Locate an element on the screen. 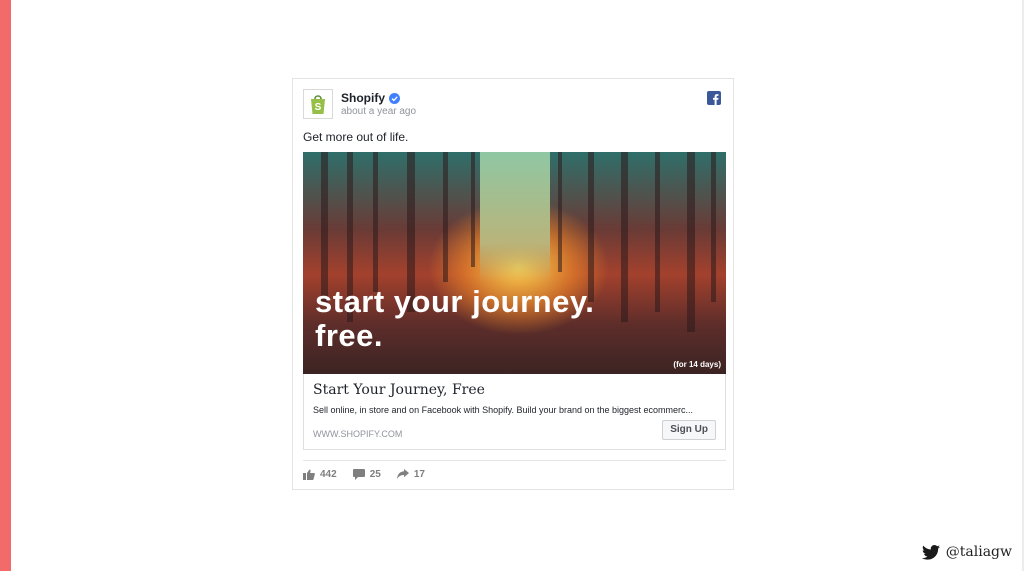 This screenshot has width=1024, height=571. like-count: 442 is located at coordinates (320, 474).